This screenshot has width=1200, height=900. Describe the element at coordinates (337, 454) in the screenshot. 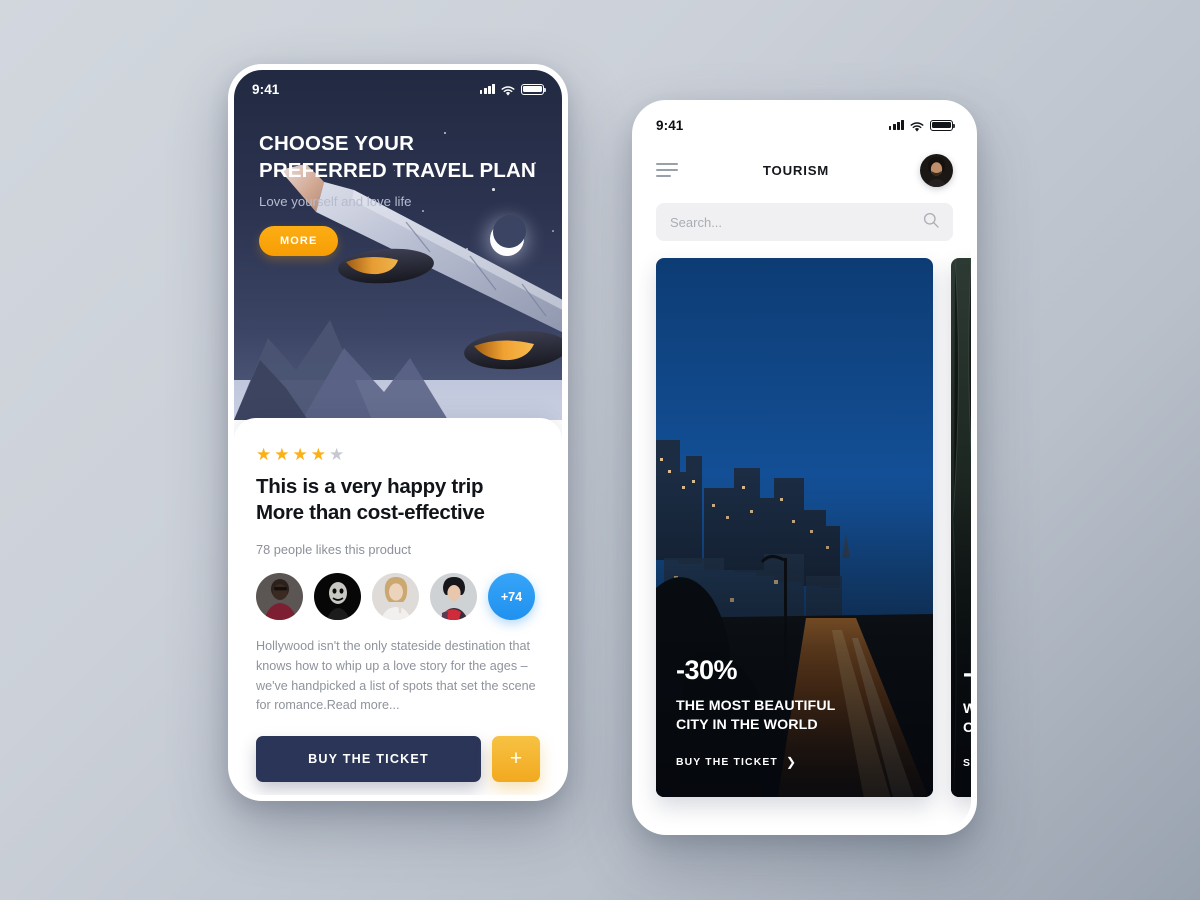

I see `star-icon-5: ★` at that location.